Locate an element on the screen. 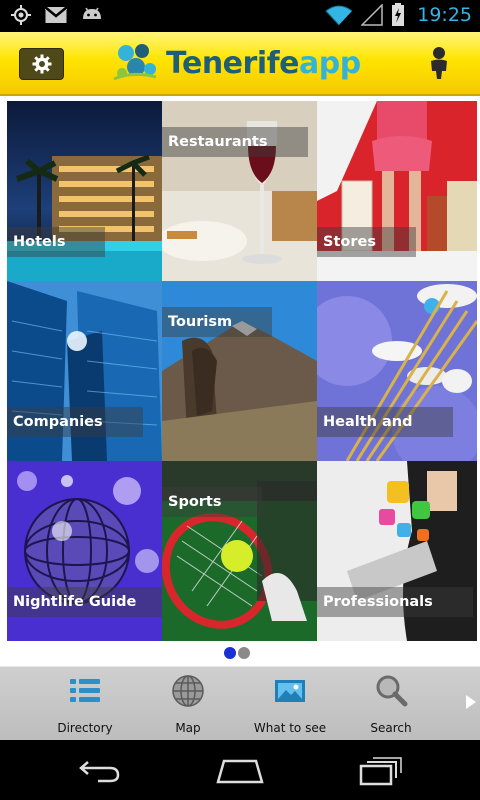 The image size is (480, 800). recent-apps-icon is located at coordinates (381, 771).